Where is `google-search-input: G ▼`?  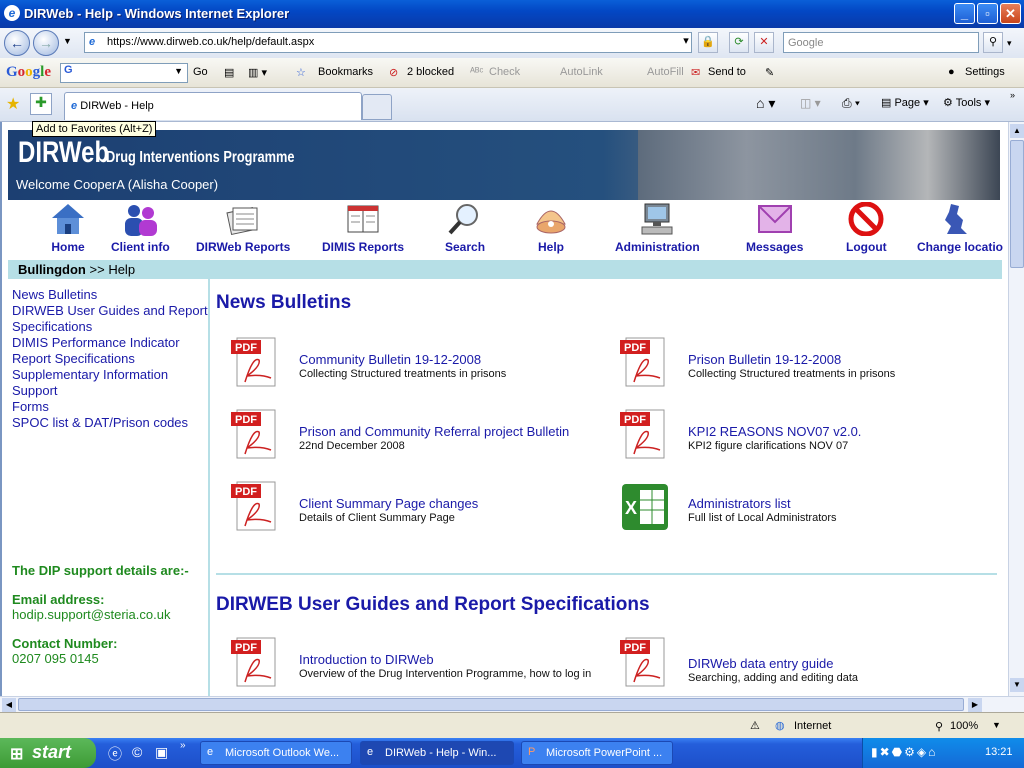
google-search-input: G ▼ is located at coordinates (124, 73).